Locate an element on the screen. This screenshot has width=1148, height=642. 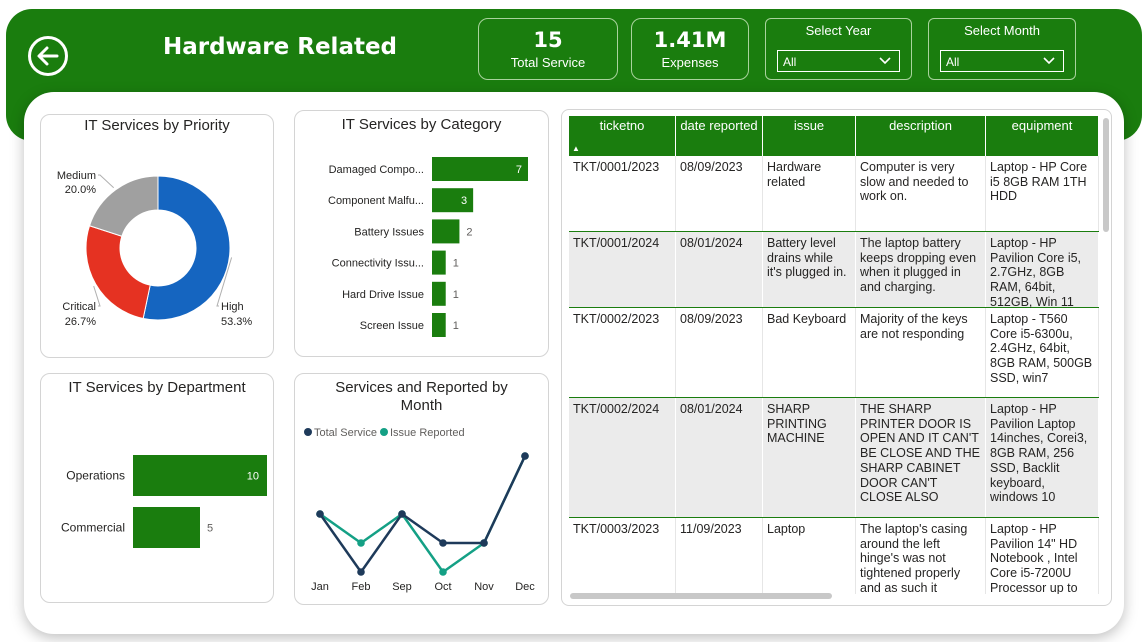
slicer-label: Select Year is located at coordinates (838, 30).